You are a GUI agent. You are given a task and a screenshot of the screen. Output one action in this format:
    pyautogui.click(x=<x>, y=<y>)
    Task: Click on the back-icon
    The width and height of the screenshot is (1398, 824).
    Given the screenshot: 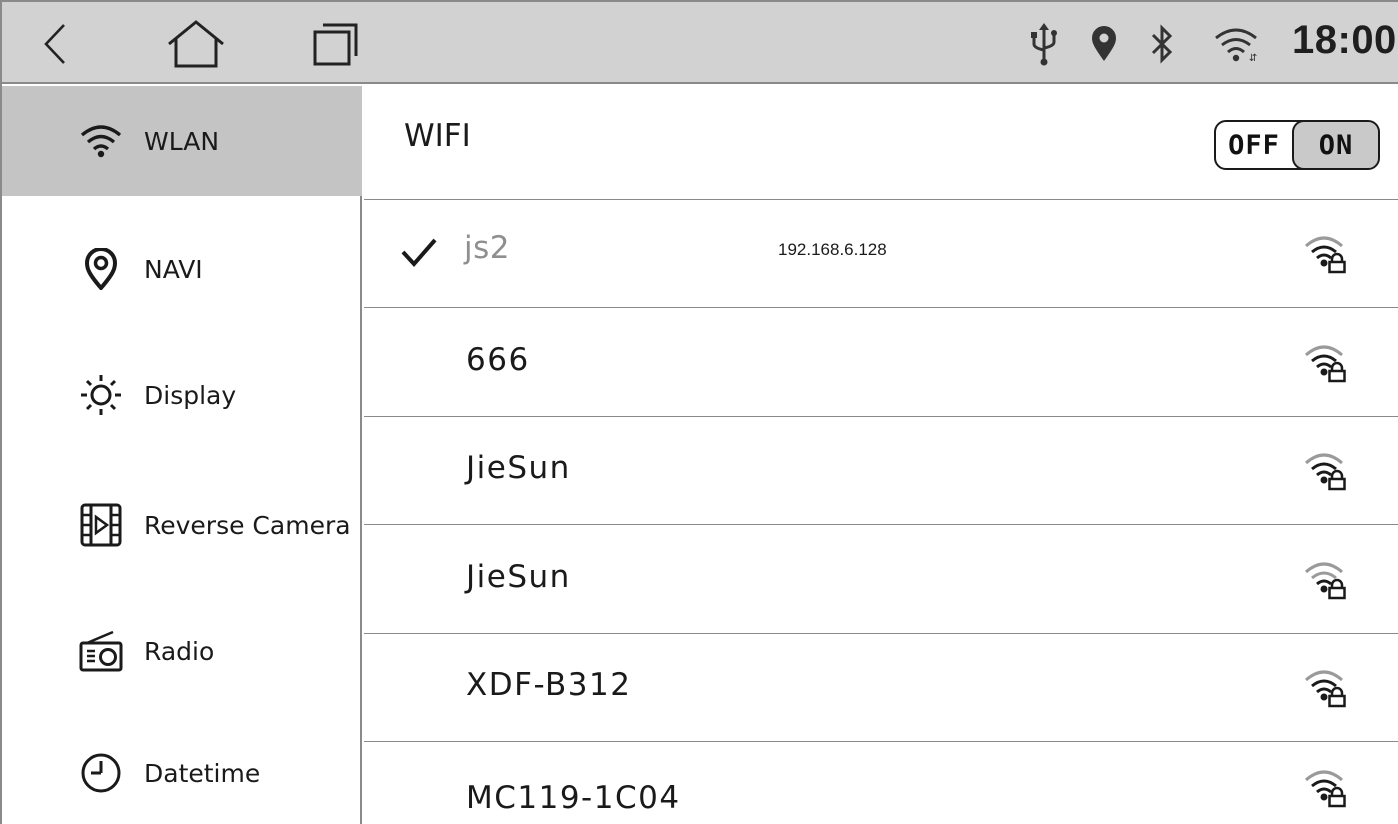 What is the action you would take?
    pyautogui.click(x=54, y=44)
    